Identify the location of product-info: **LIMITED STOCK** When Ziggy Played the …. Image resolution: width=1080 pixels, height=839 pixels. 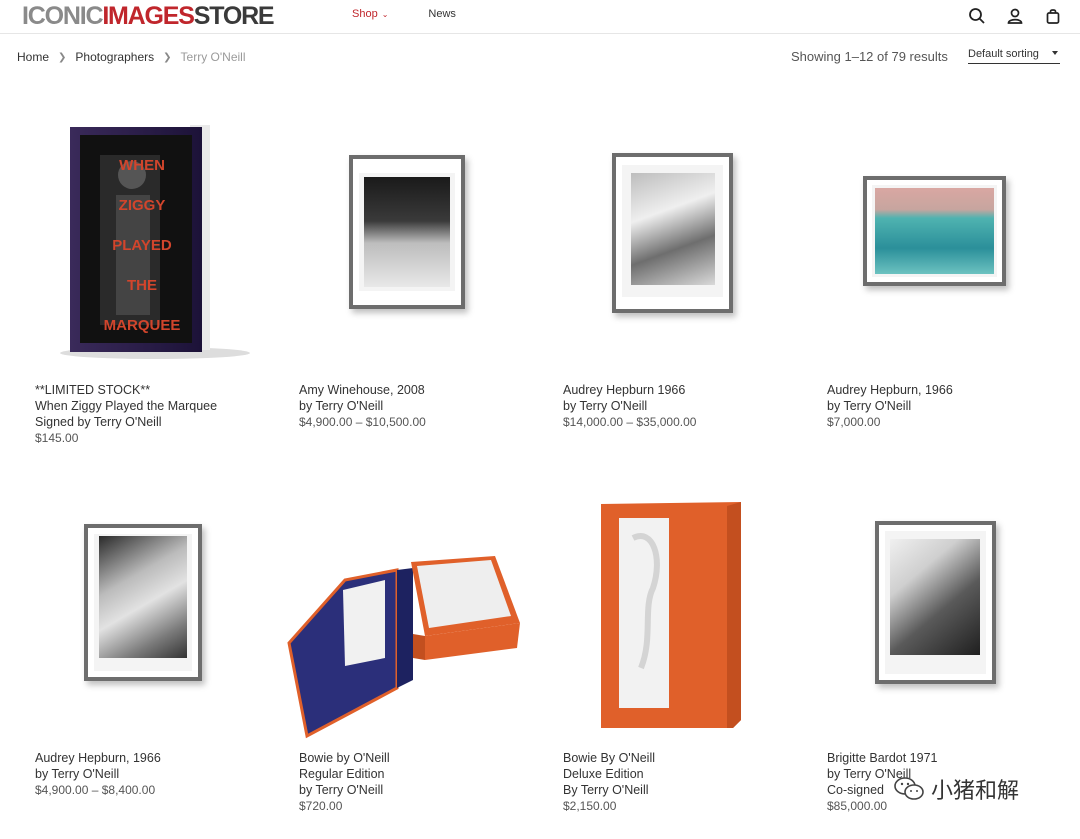
(126, 414).